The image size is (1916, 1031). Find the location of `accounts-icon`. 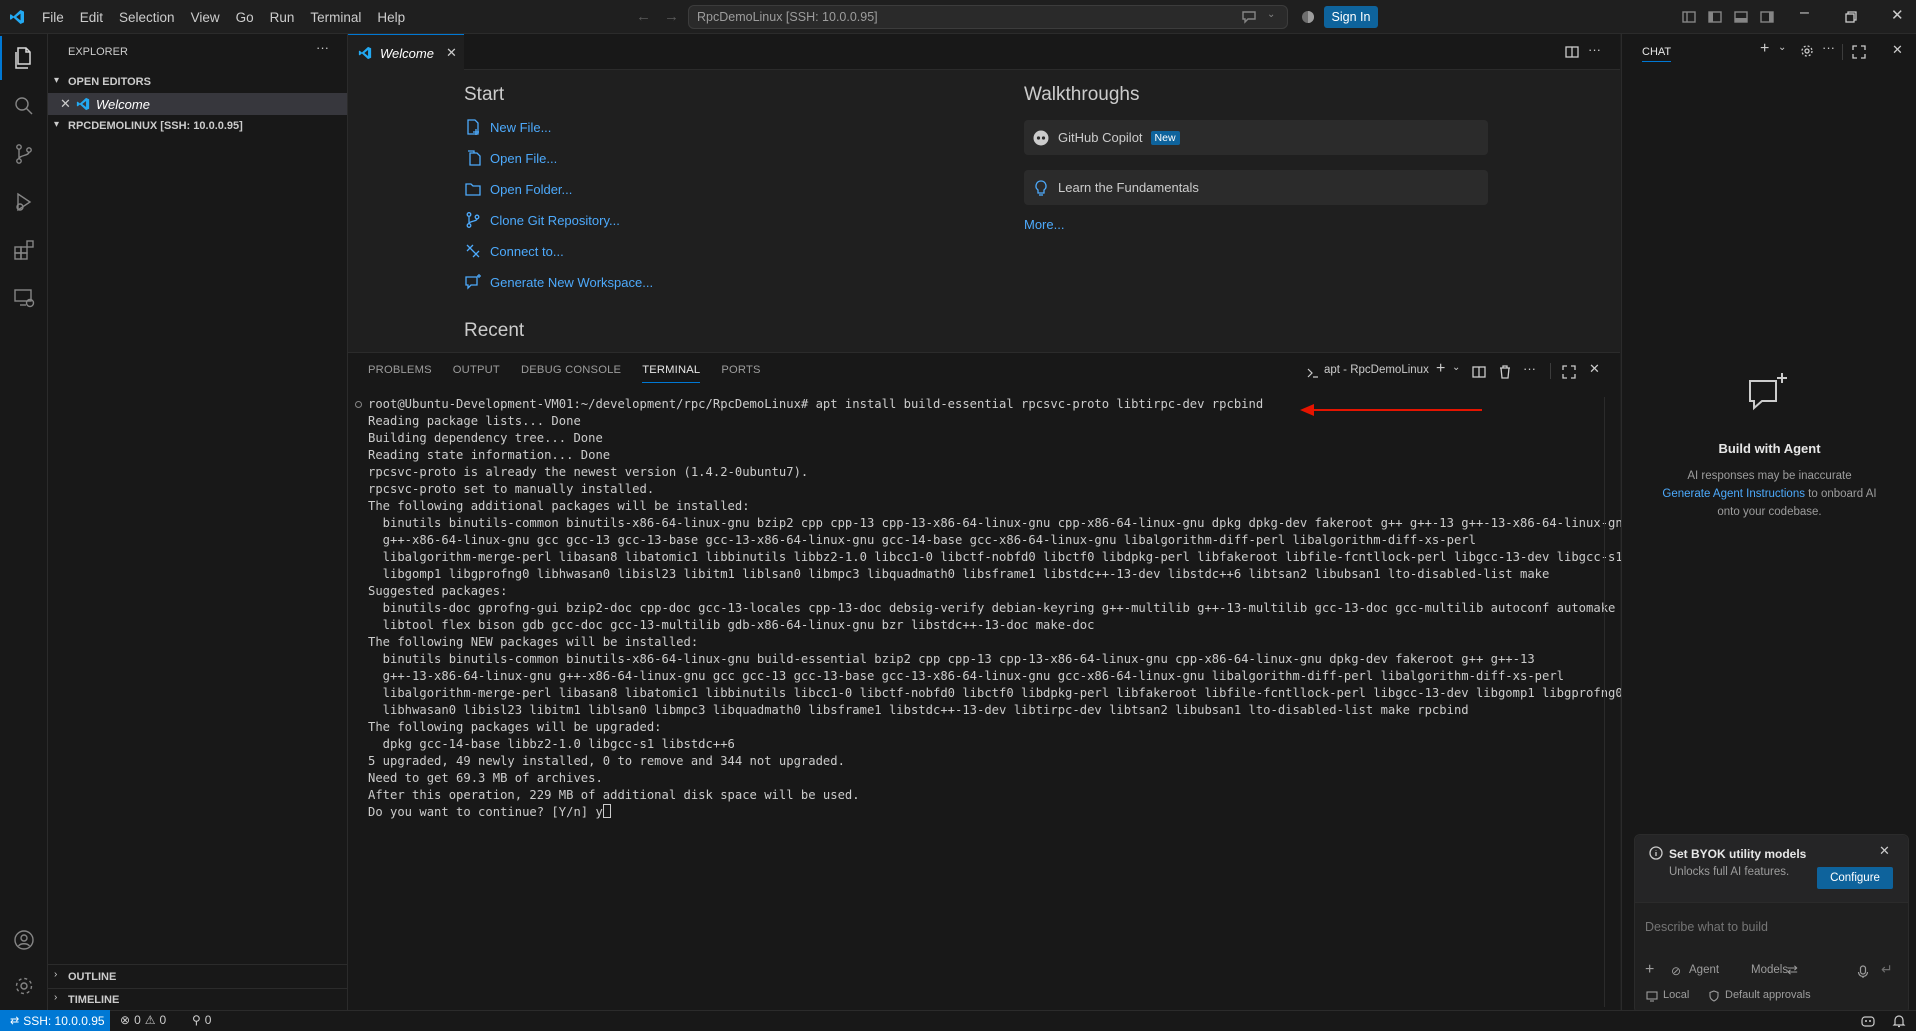

accounts-icon is located at coordinates (24, 940).